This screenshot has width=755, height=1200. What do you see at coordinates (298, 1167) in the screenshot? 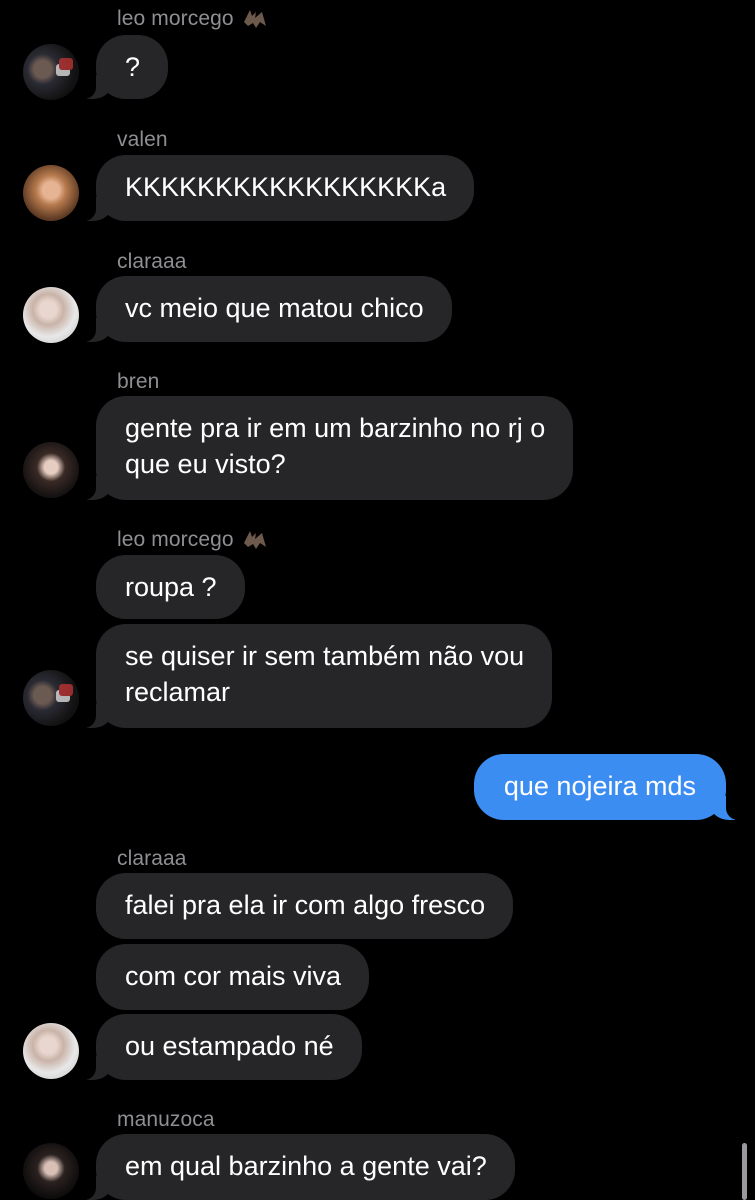
I see `message-bubble: em qual barzinho a gente vai?` at bounding box center [298, 1167].